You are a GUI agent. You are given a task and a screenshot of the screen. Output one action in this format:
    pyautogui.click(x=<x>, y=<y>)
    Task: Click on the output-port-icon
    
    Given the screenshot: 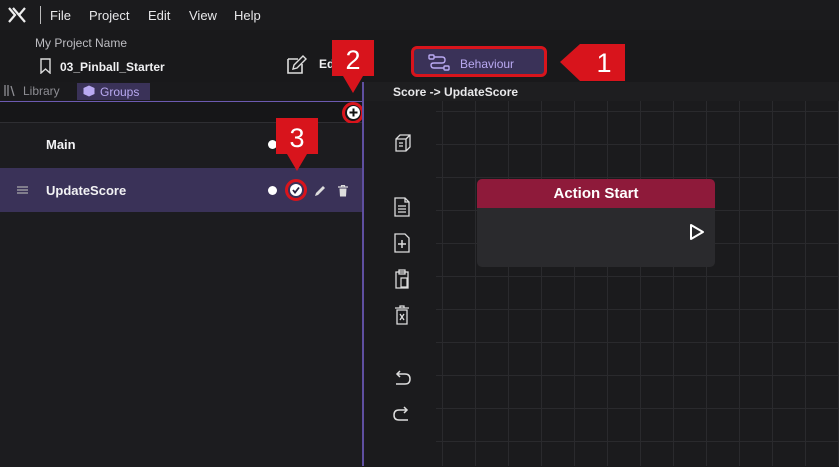 What is the action you would take?
    pyautogui.click(x=697, y=232)
    